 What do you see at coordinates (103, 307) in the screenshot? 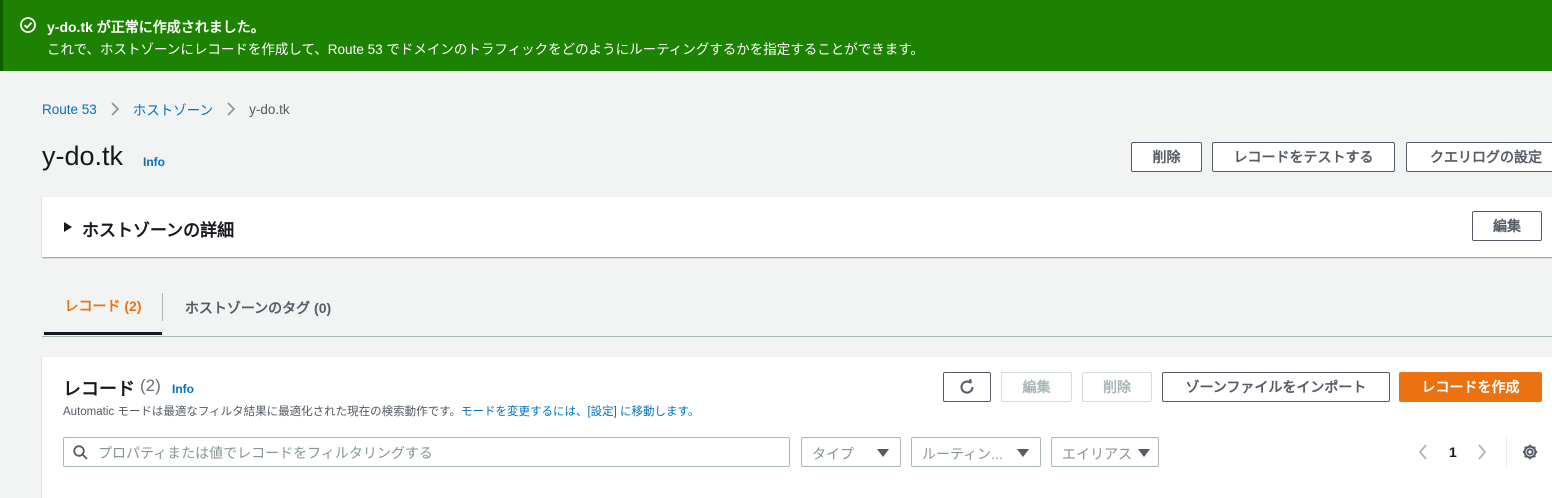
I see `tab-records: レコード (2)` at bounding box center [103, 307].